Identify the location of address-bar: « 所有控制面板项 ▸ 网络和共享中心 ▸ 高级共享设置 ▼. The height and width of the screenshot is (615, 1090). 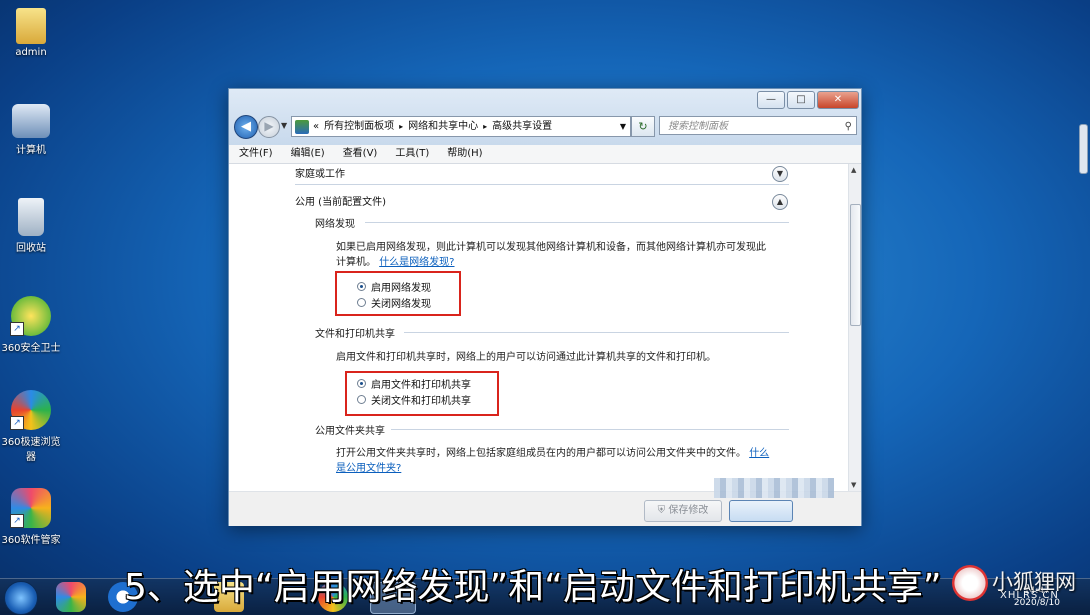
(461, 126).